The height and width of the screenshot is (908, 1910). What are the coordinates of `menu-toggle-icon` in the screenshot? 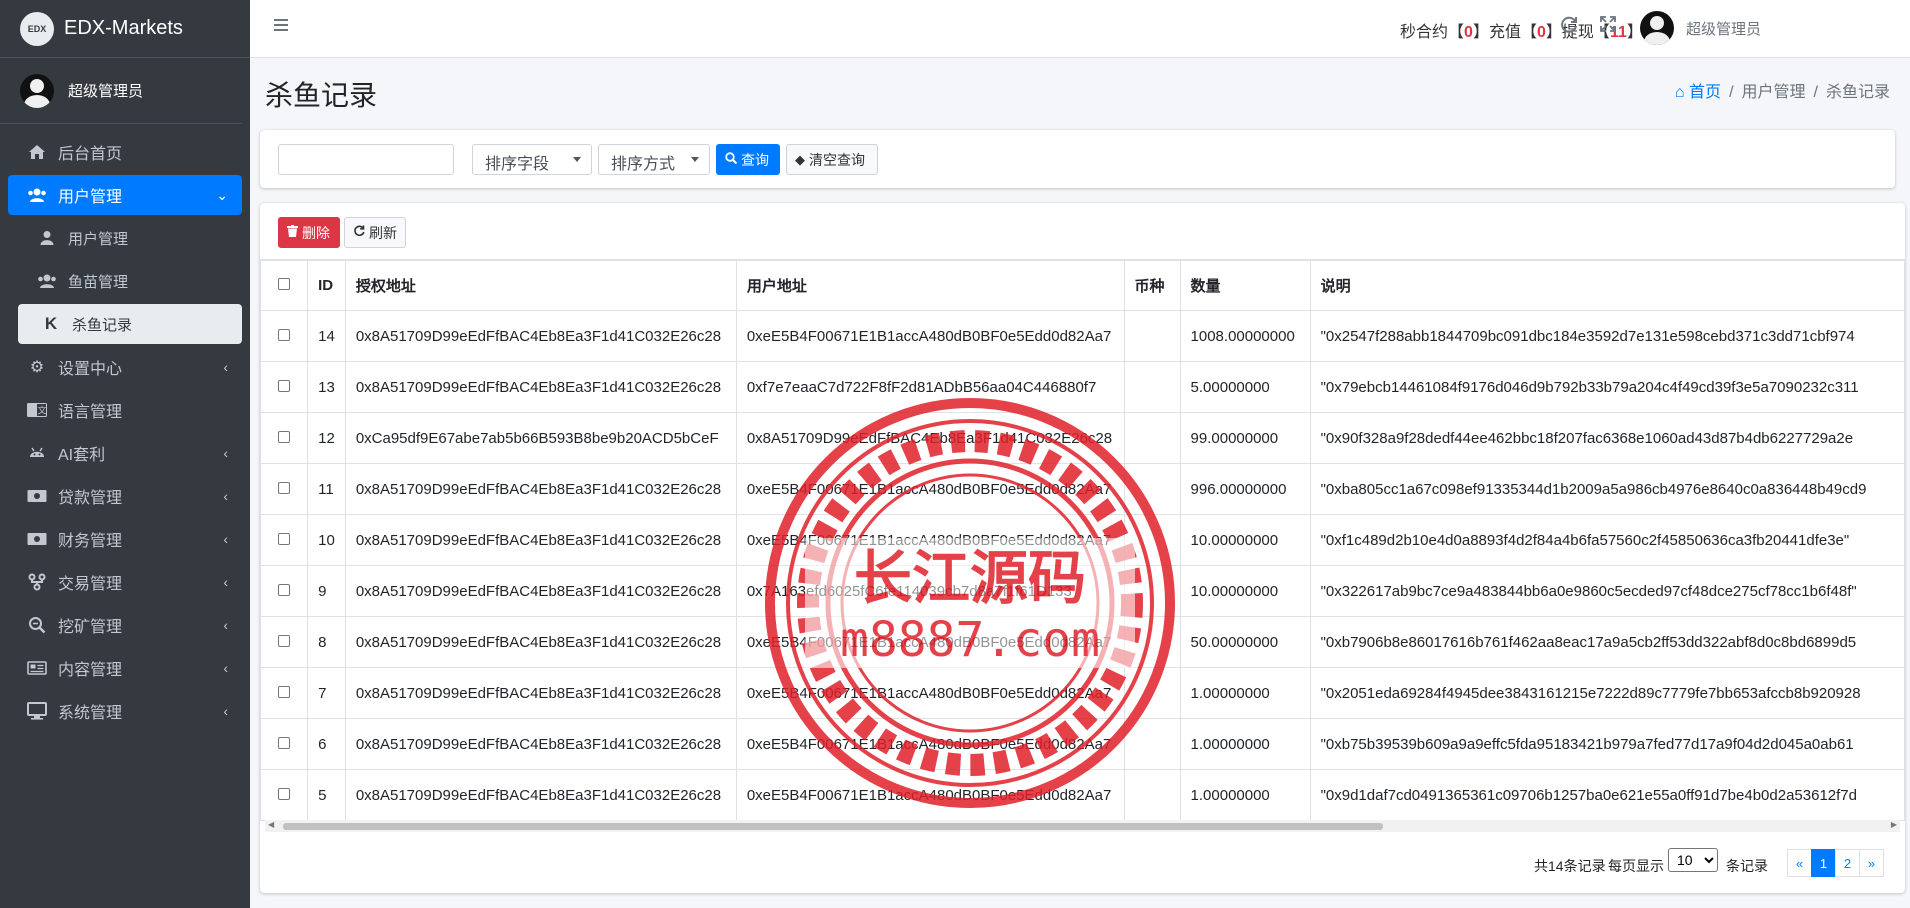 It's located at (281, 25).